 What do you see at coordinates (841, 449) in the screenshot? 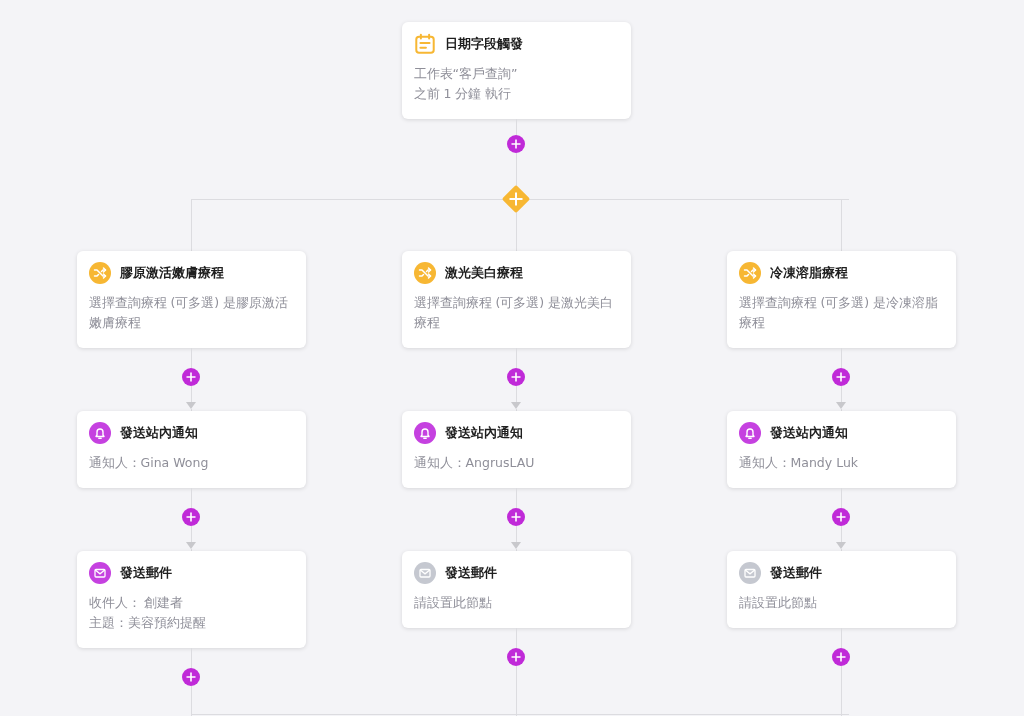
I see `notification-card: 發送站內通知 通知人：Mandy Luk` at bounding box center [841, 449].